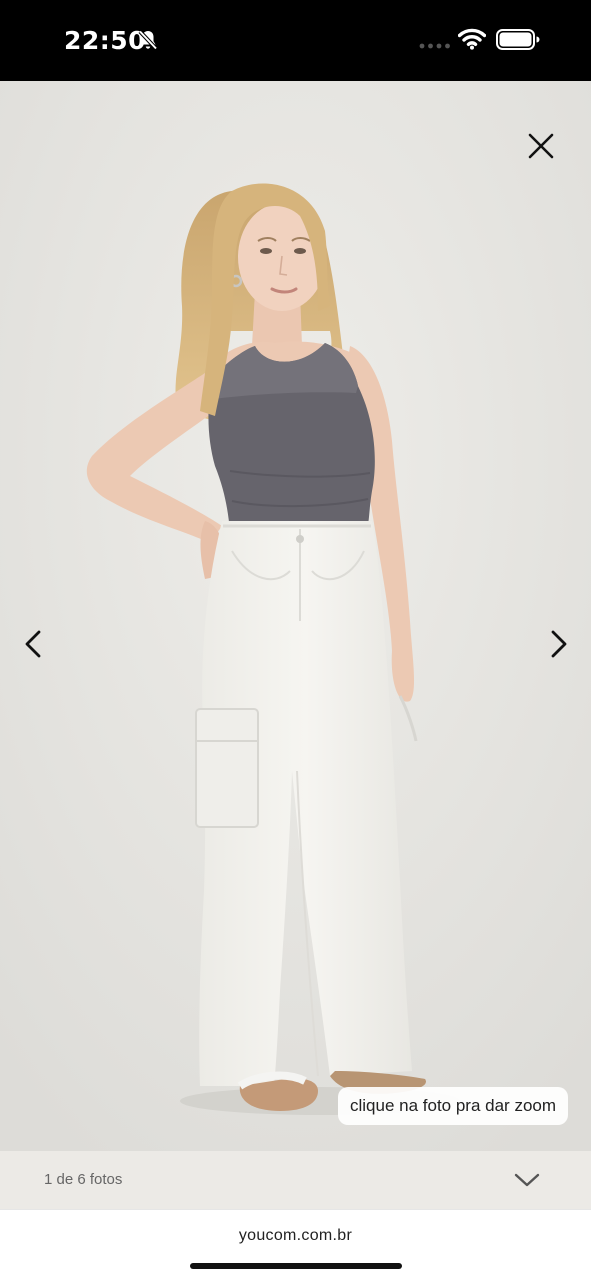 The height and width of the screenshot is (1280, 591). Describe the element at coordinates (472, 39) in the screenshot. I see `wifi-icon` at that location.